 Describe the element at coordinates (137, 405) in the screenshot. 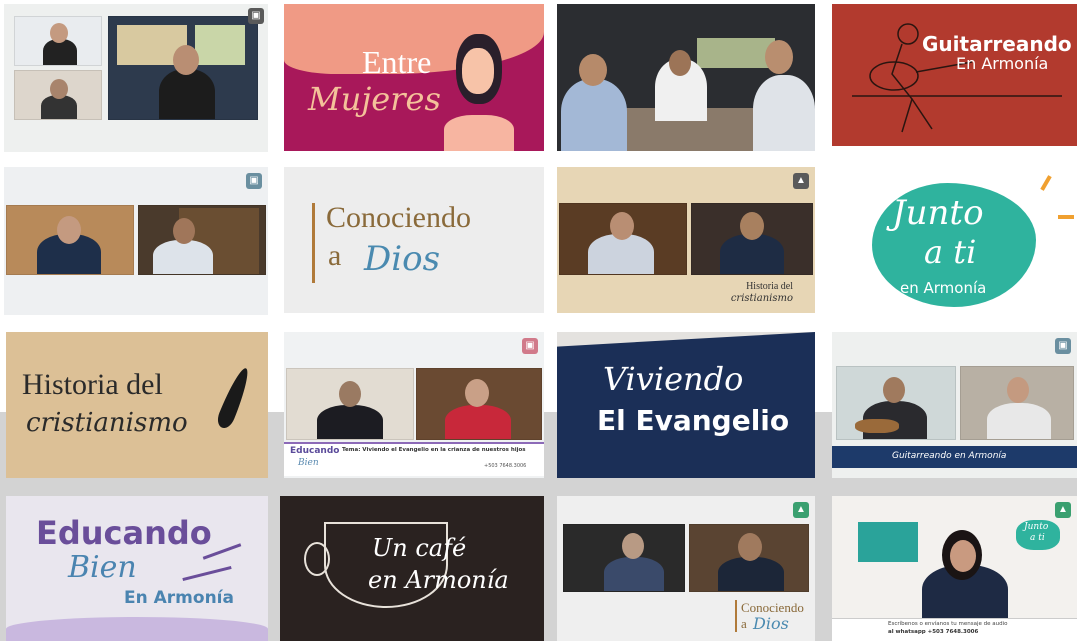

I see `tile-historia-del-cristianismo: Historia del cristianismo` at that location.